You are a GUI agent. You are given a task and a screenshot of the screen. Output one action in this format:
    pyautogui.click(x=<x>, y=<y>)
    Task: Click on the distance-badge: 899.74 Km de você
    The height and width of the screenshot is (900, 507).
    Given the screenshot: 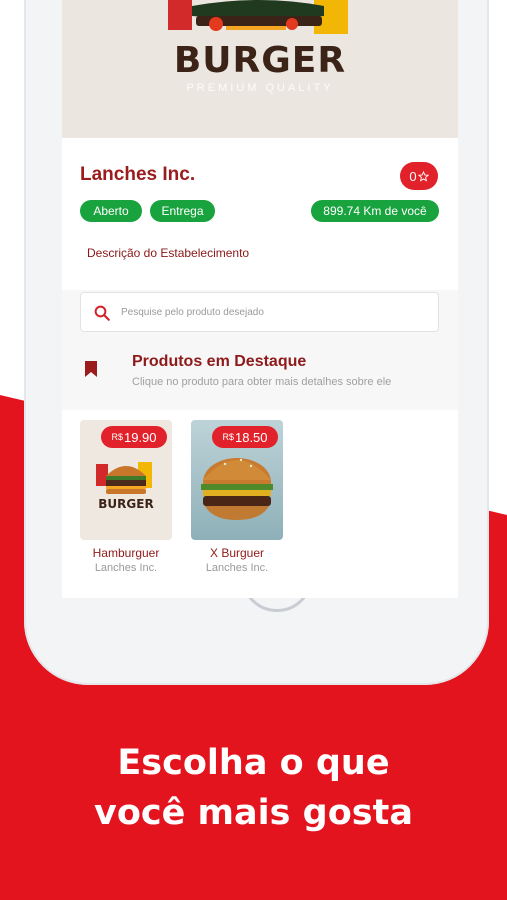 What is the action you would take?
    pyautogui.click(x=375, y=211)
    